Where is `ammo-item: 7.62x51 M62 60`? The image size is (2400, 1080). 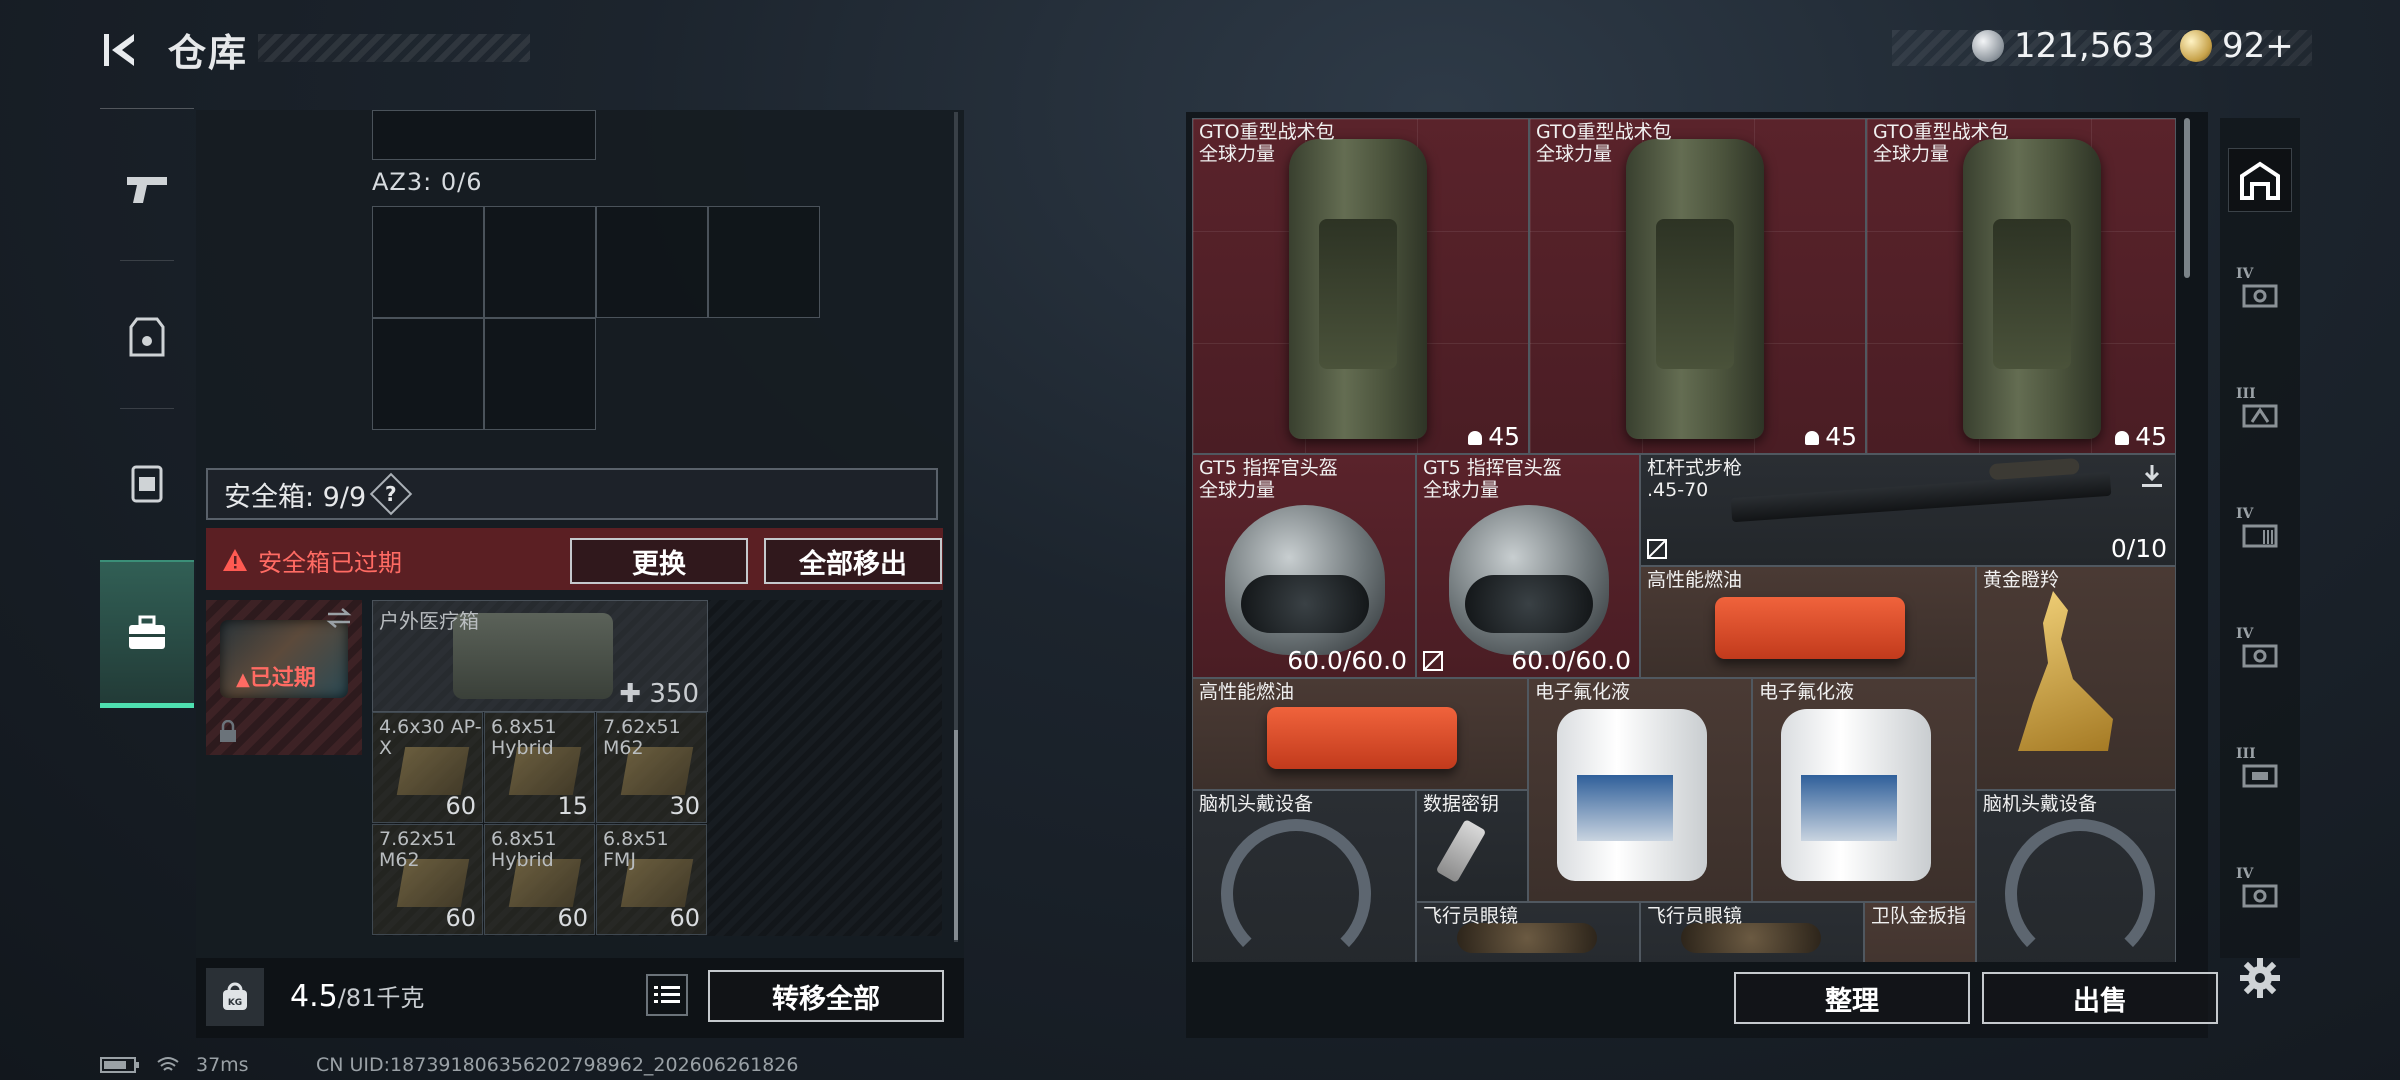 ammo-item: 7.62x51 M62 60 is located at coordinates (427, 879).